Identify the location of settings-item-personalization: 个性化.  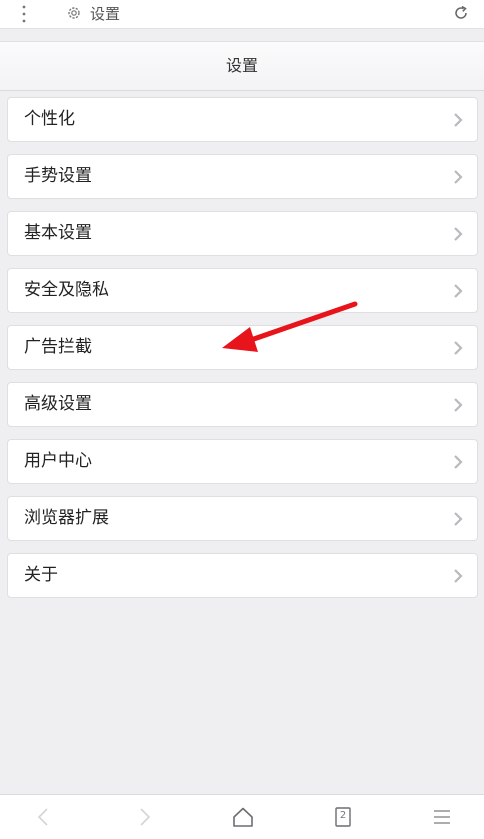
(242, 119).